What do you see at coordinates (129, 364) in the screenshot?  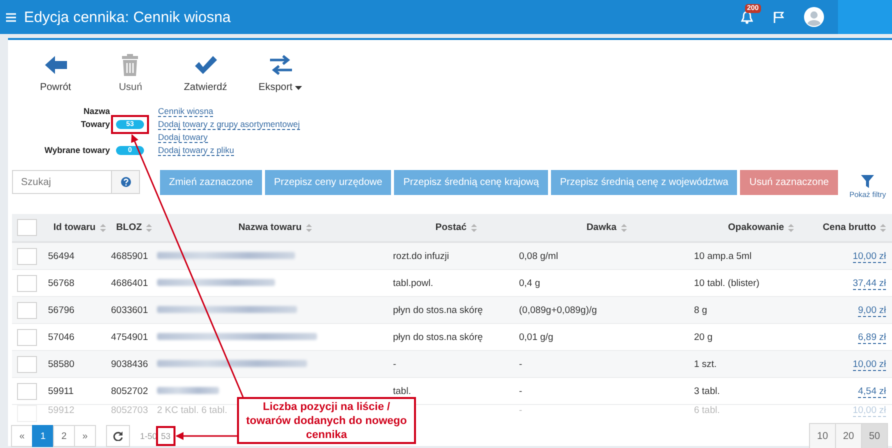 I see `table-cell: 9038436` at bounding box center [129, 364].